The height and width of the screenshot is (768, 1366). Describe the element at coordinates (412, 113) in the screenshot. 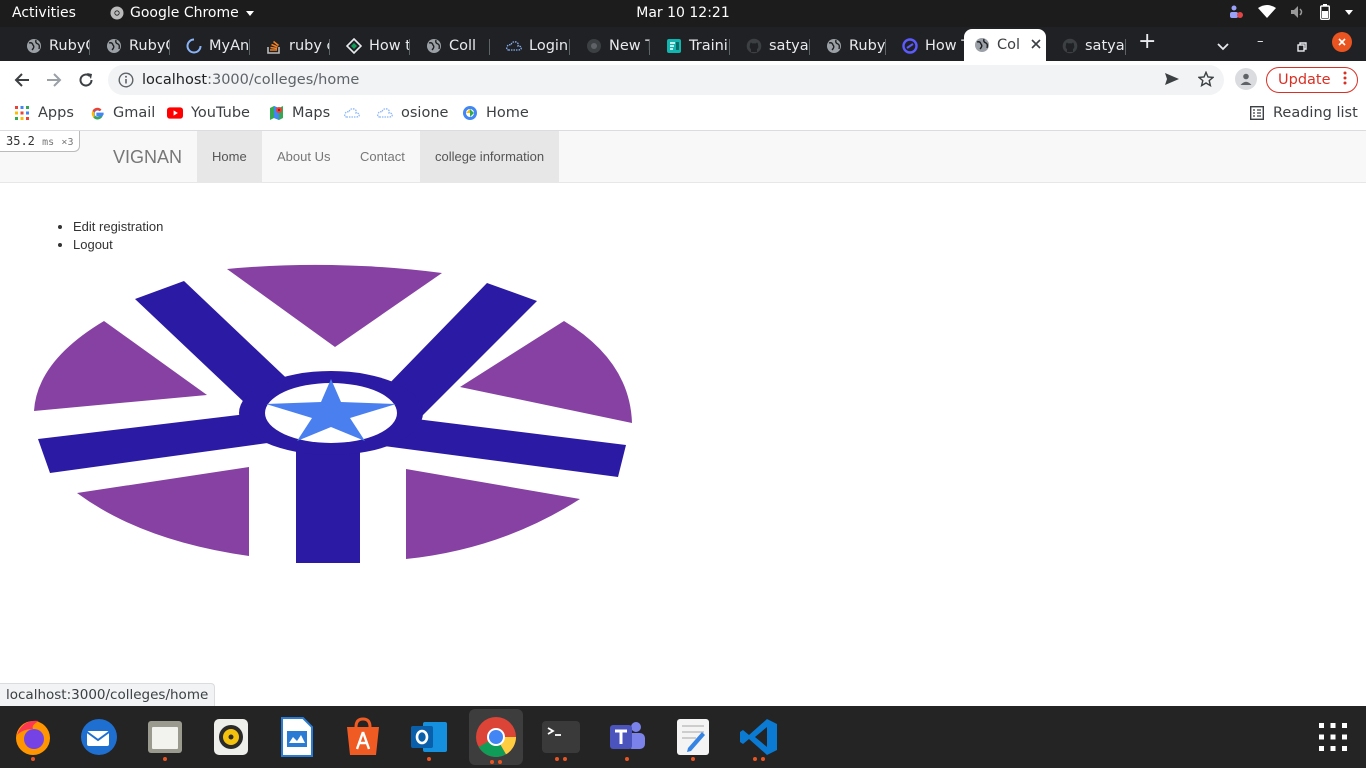

I see `bookmark-osione: osione` at that location.